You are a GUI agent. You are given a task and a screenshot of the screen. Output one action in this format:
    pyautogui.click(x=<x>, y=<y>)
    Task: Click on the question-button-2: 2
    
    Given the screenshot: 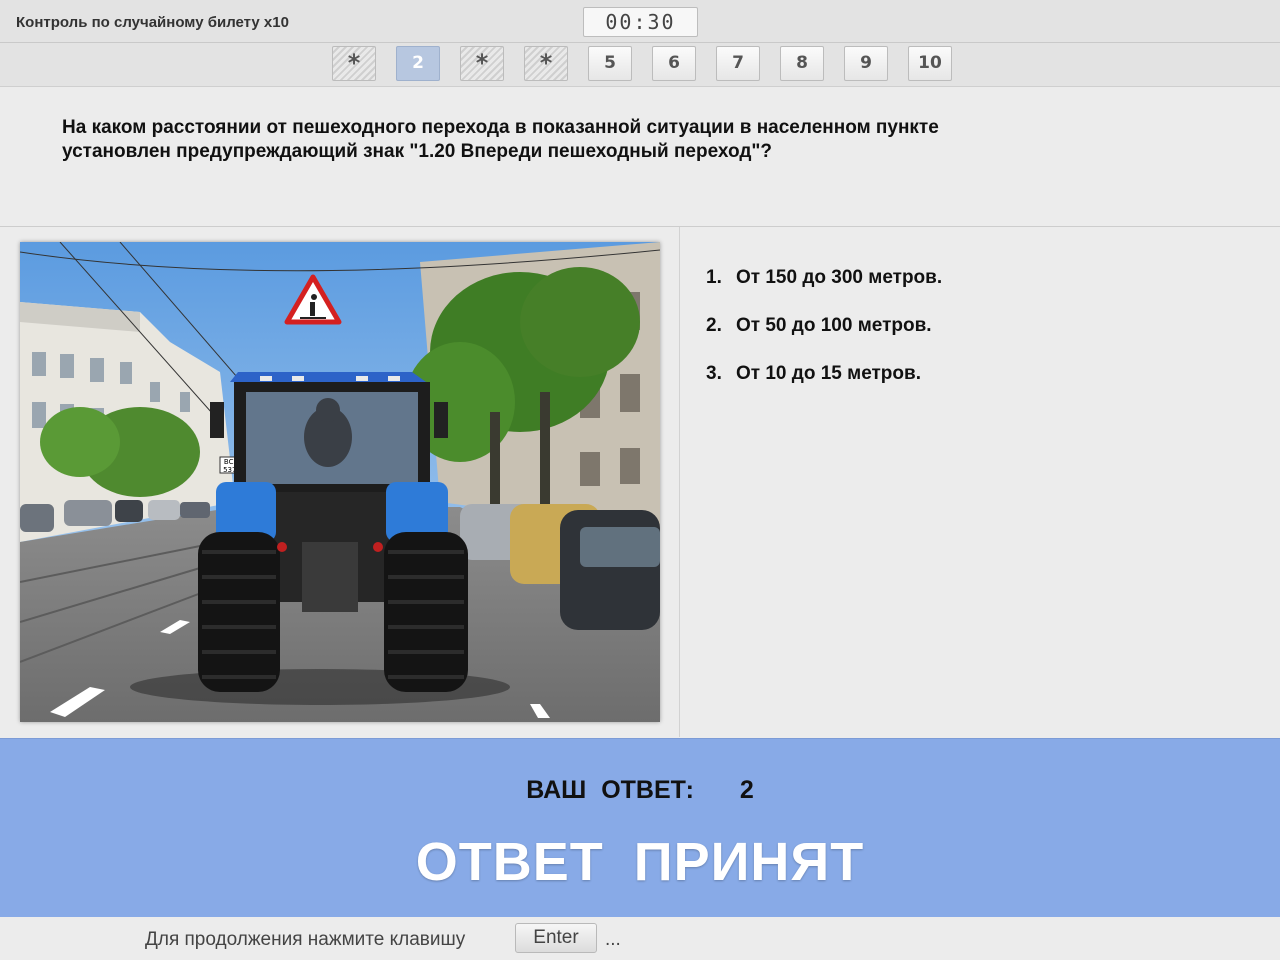 What is the action you would take?
    pyautogui.click(x=418, y=63)
    